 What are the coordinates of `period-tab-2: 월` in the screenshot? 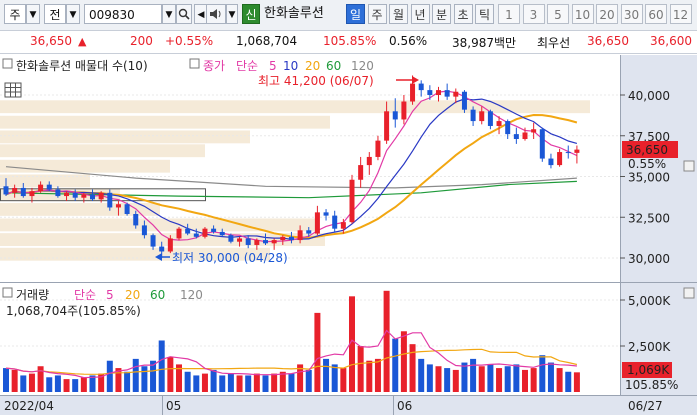 It's located at (398, 14).